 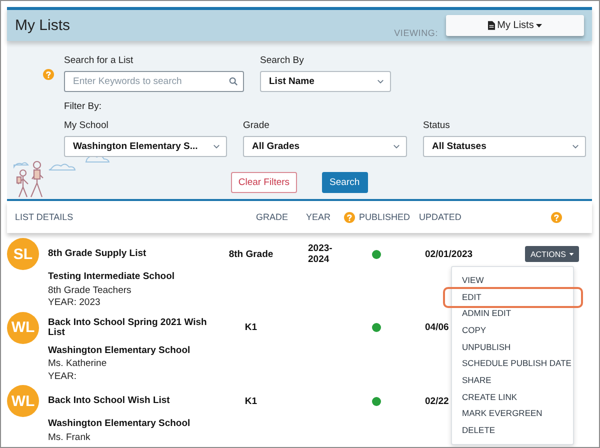 I want to click on list-name: Back Into School Wish List, so click(x=109, y=401).